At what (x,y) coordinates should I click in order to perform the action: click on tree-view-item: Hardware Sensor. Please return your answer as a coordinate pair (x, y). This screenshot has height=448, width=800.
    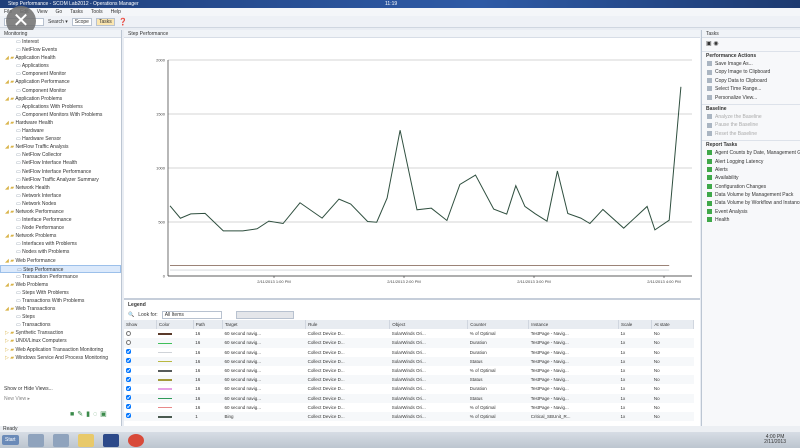
    Looking at the image, I should click on (60, 139).